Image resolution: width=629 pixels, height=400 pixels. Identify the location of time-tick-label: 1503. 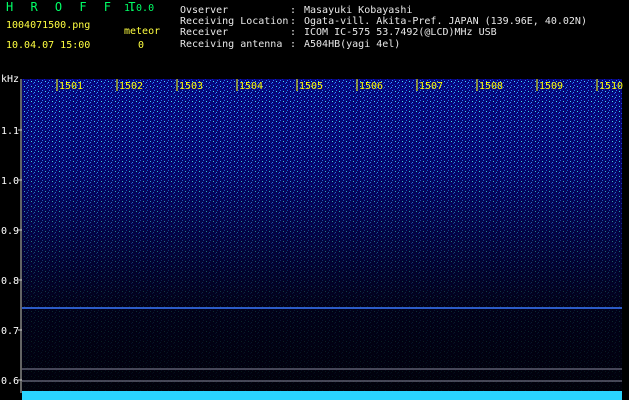
(191, 86).